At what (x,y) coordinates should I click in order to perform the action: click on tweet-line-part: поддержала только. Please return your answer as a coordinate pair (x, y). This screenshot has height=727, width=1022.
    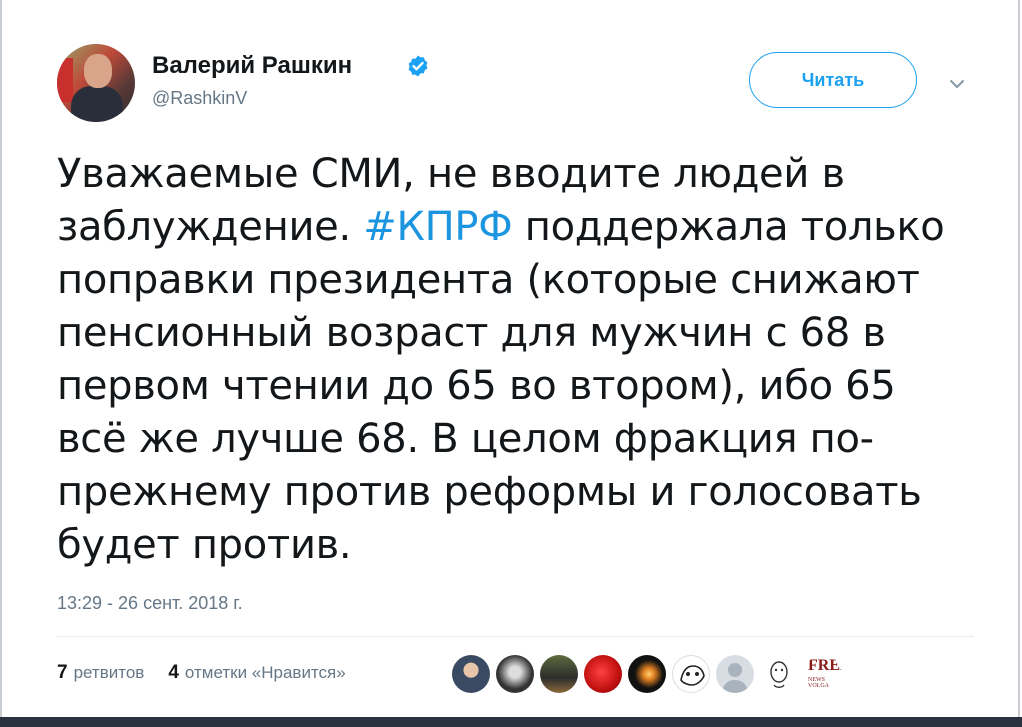
    Looking at the image, I should click on (728, 227).